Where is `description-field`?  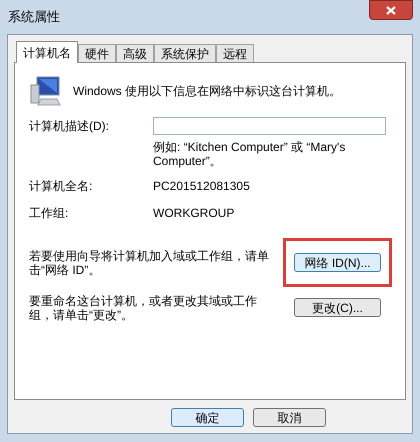 description-field is located at coordinates (269, 126).